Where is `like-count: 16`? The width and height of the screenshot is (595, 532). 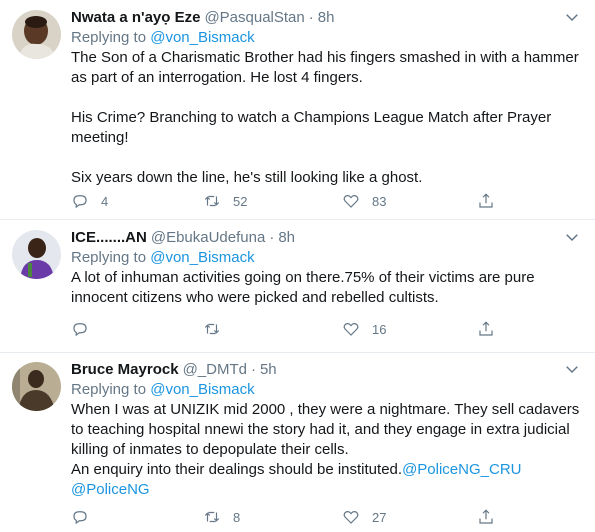 like-count: 16 is located at coordinates (379, 329).